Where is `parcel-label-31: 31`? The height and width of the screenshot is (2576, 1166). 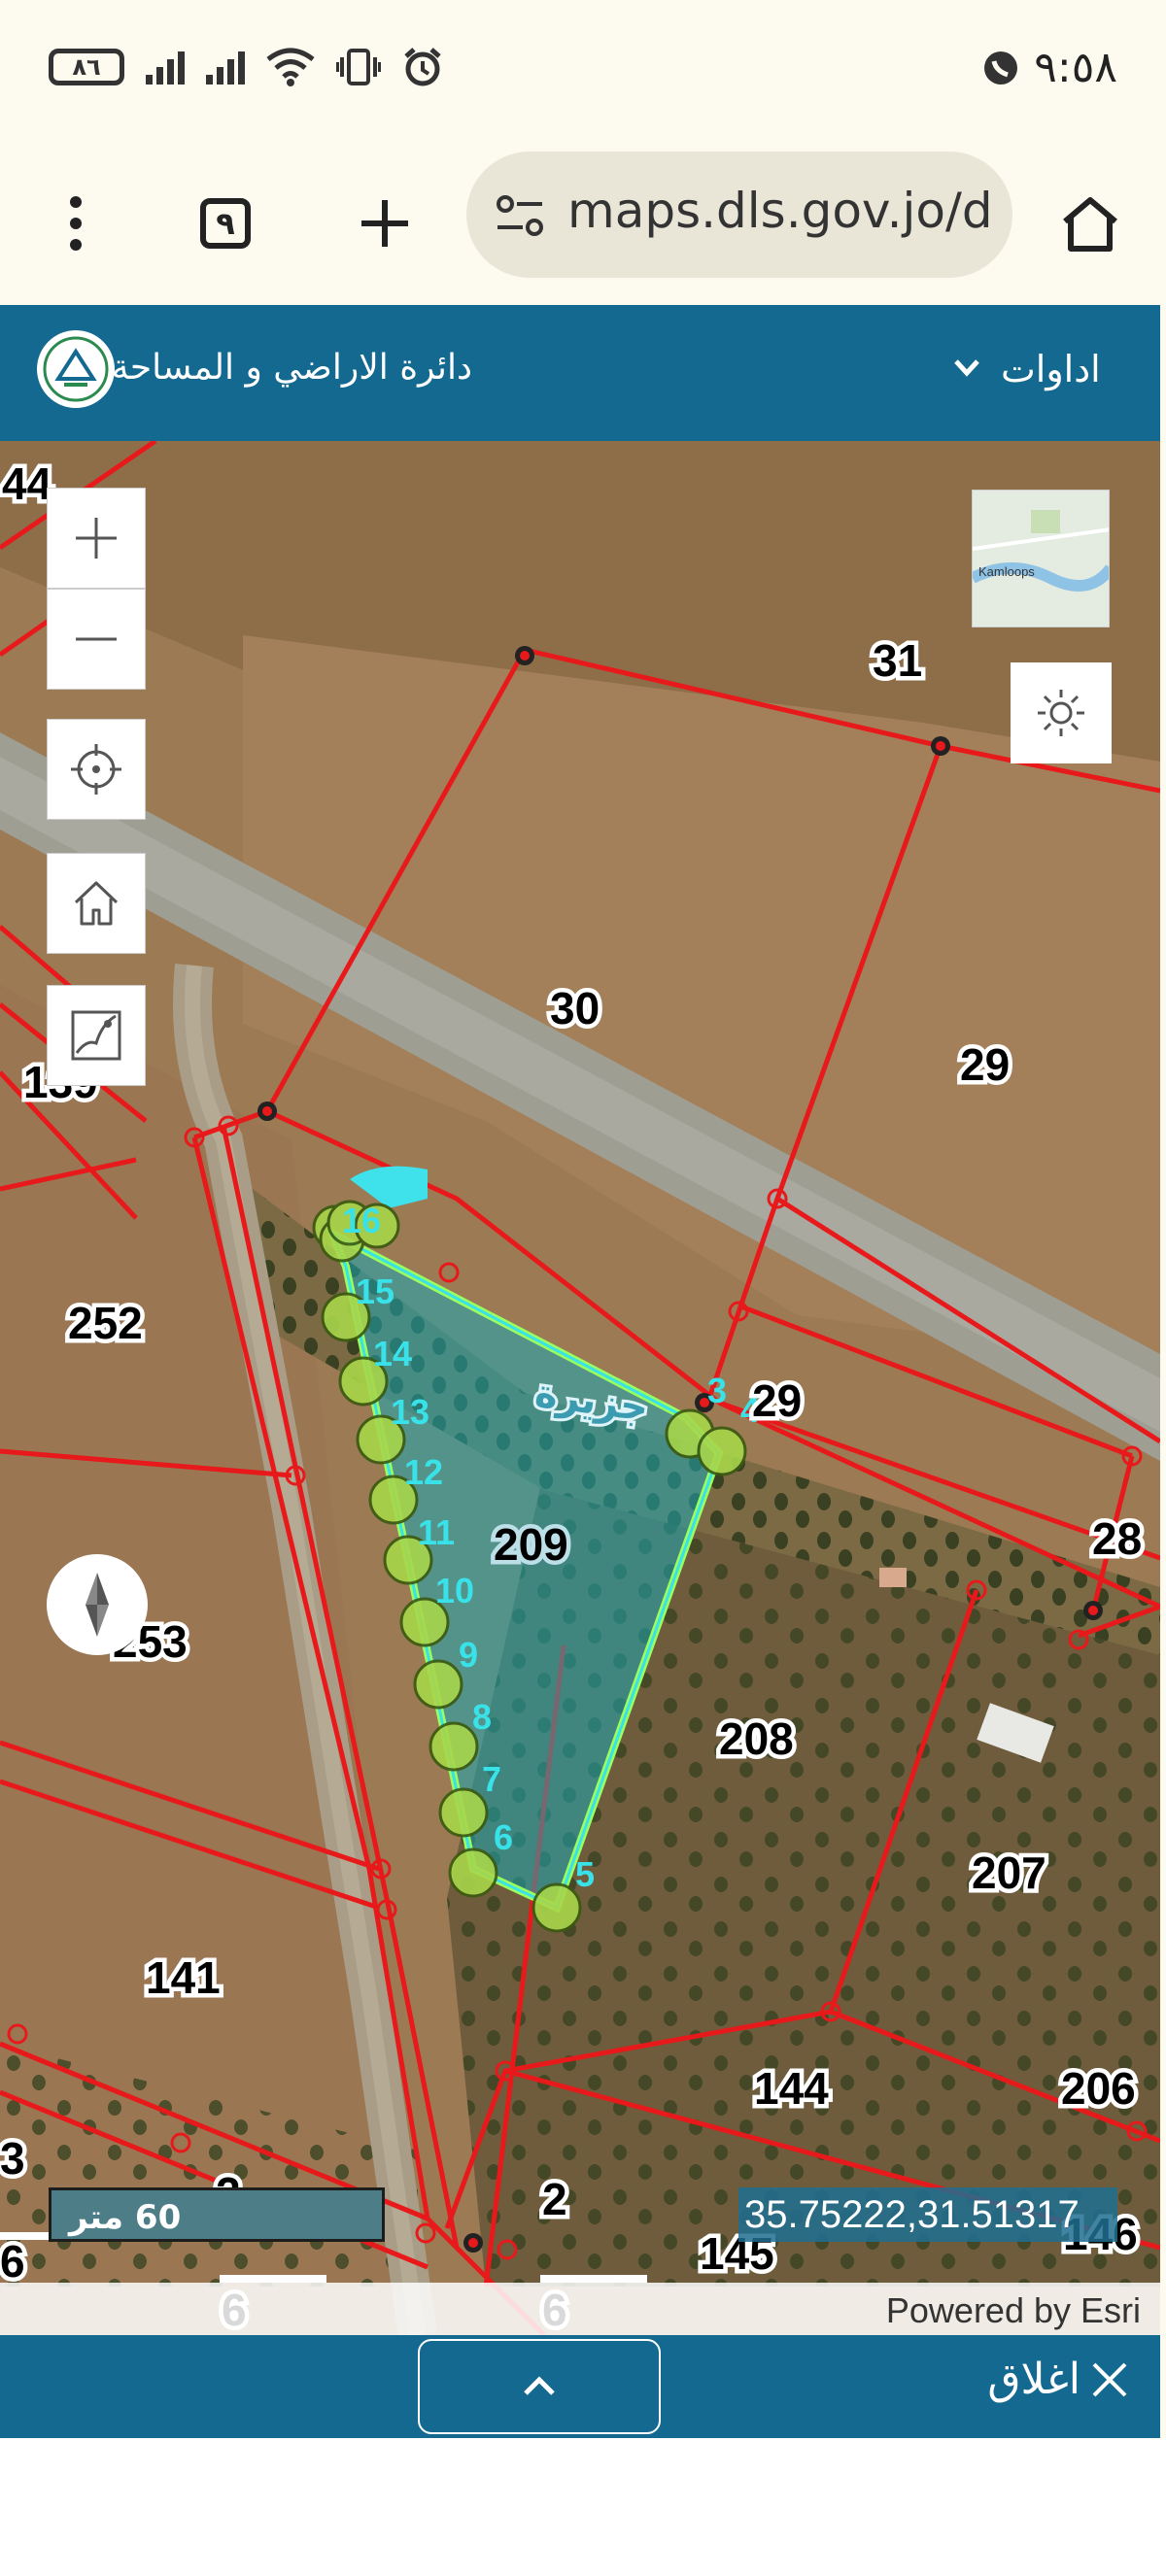
parcel-label-31: 31 is located at coordinates (897, 660).